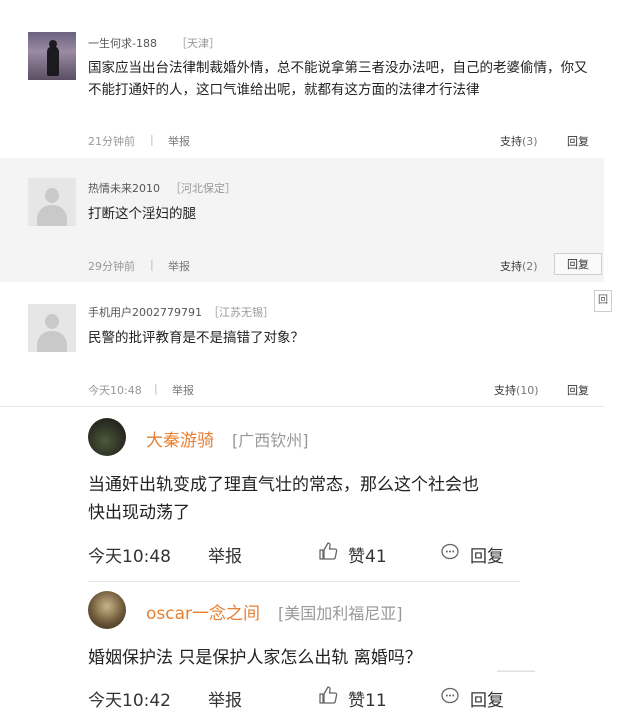  I want to click on support-count: (2), so click(530, 266).